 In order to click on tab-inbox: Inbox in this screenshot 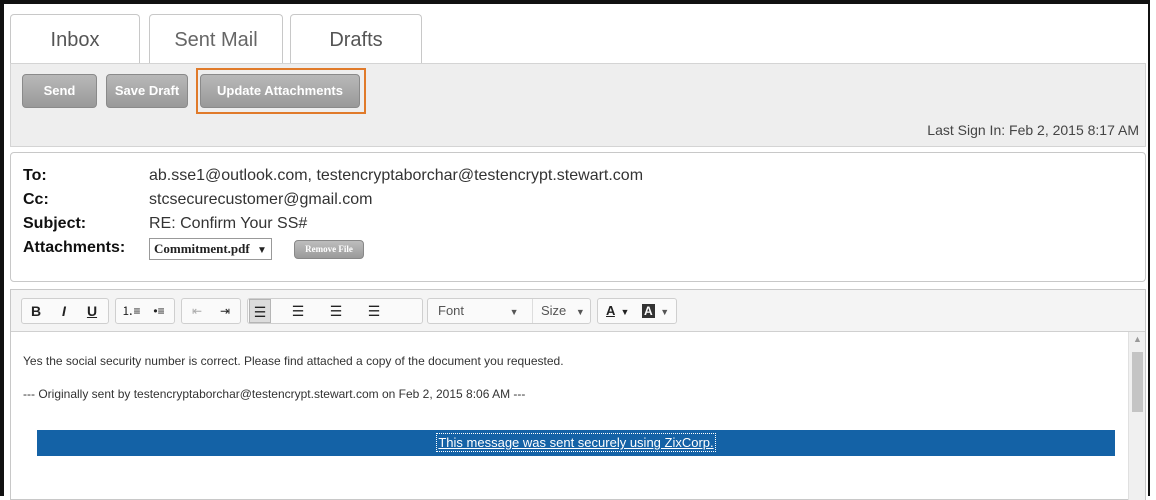, I will do `click(75, 39)`.